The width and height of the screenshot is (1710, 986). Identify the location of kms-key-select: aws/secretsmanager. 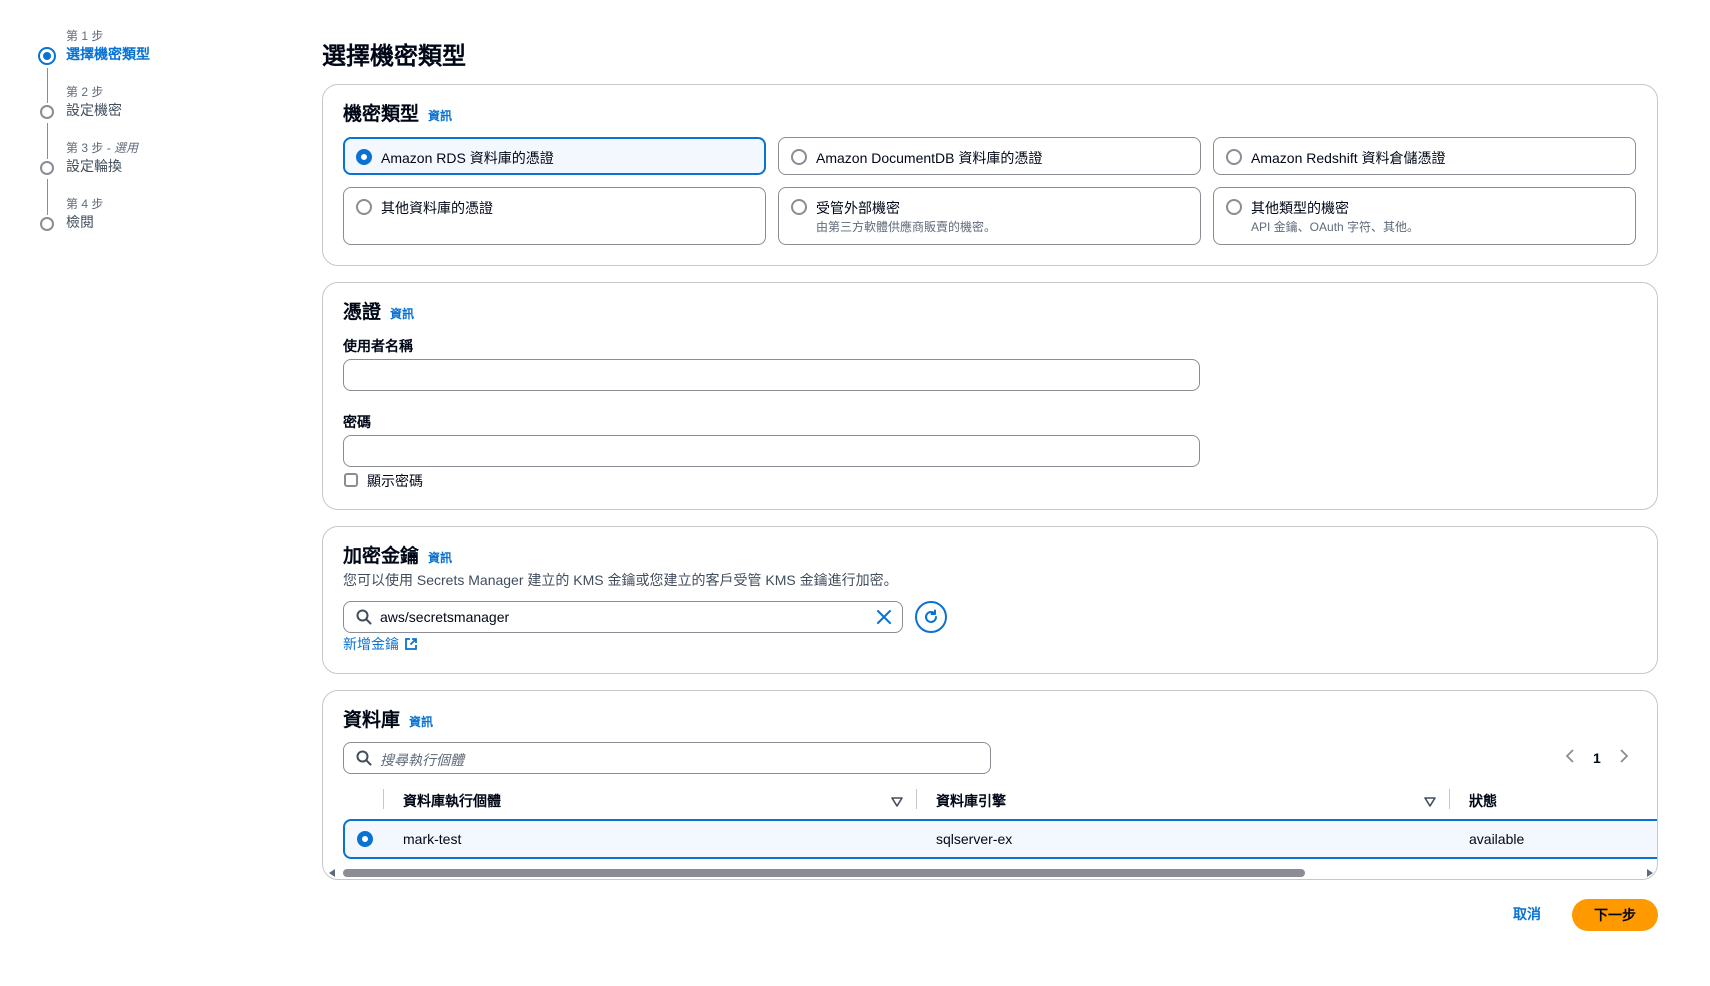
(623, 617).